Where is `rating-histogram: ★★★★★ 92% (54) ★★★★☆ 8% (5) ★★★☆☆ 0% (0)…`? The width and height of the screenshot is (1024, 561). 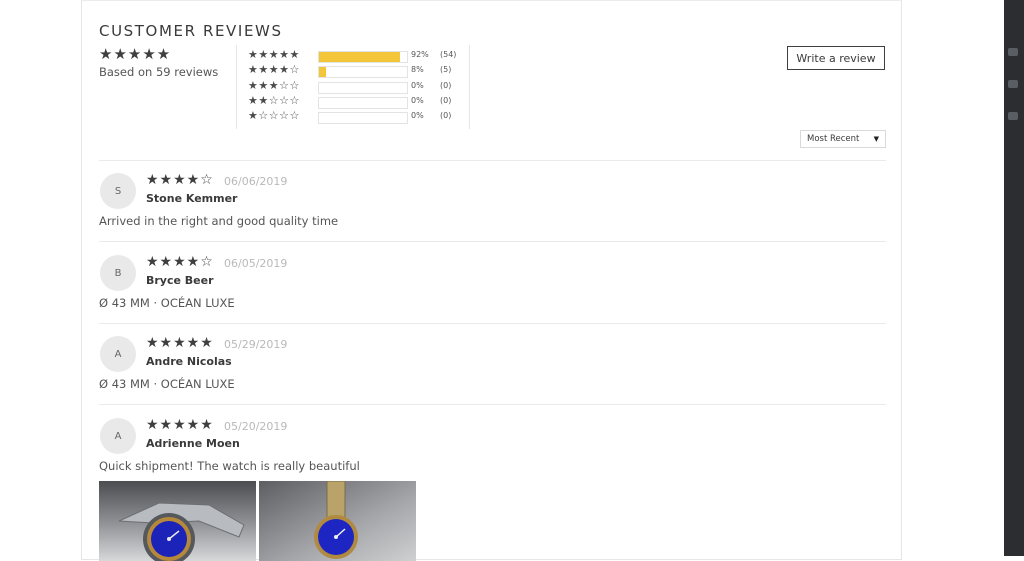
rating-histogram: ★★★★★ 92% (54) ★★★★☆ 8% (5) ★★★☆☆ 0% (0)… is located at coordinates (353, 87).